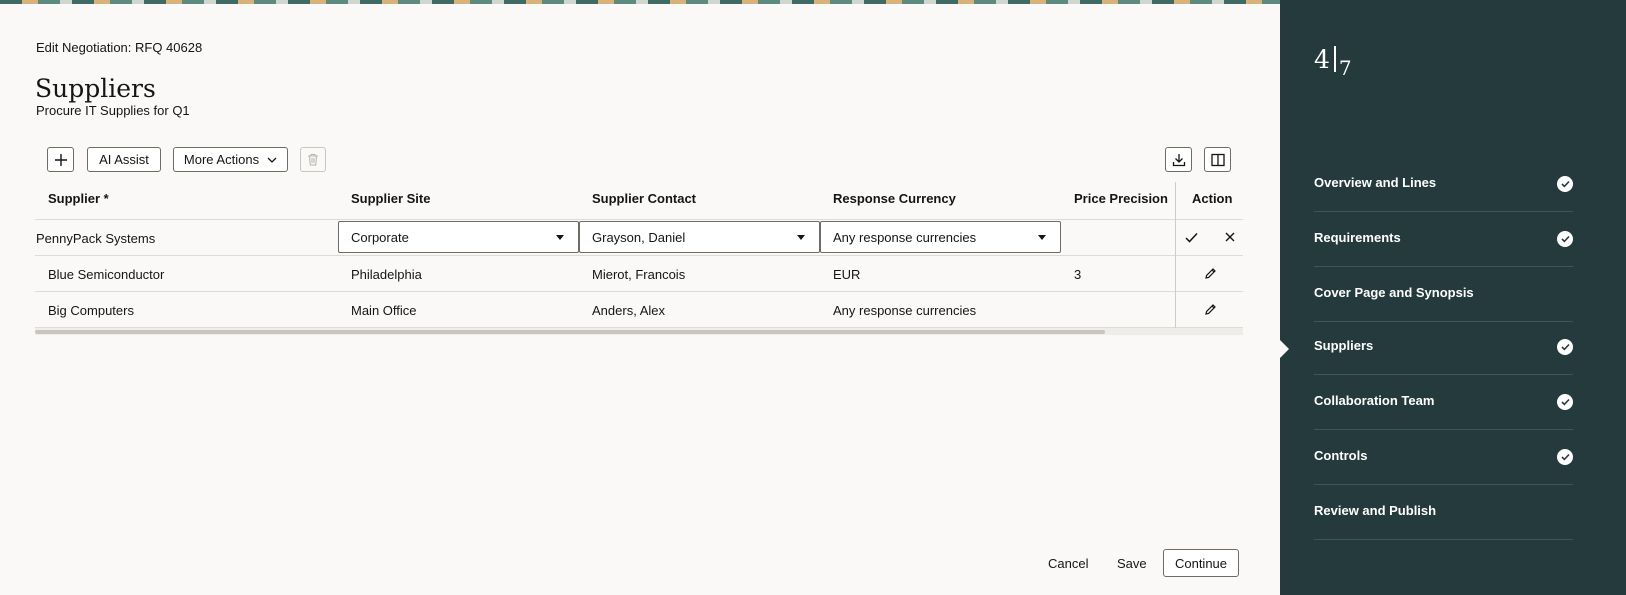  Describe the element at coordinates (894, 198) in the screenshot. I see `column-header-response-currency: Response Currency` at that location.